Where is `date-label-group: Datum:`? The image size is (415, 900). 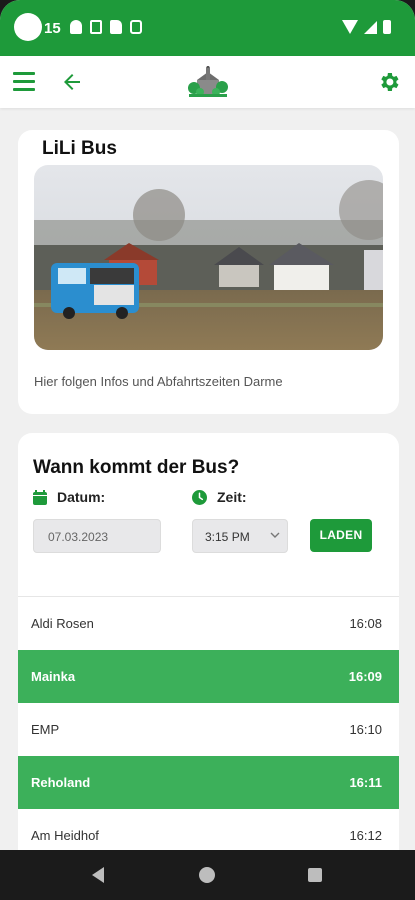 date-label-group: Datum: is located at coordinates (69, 497).